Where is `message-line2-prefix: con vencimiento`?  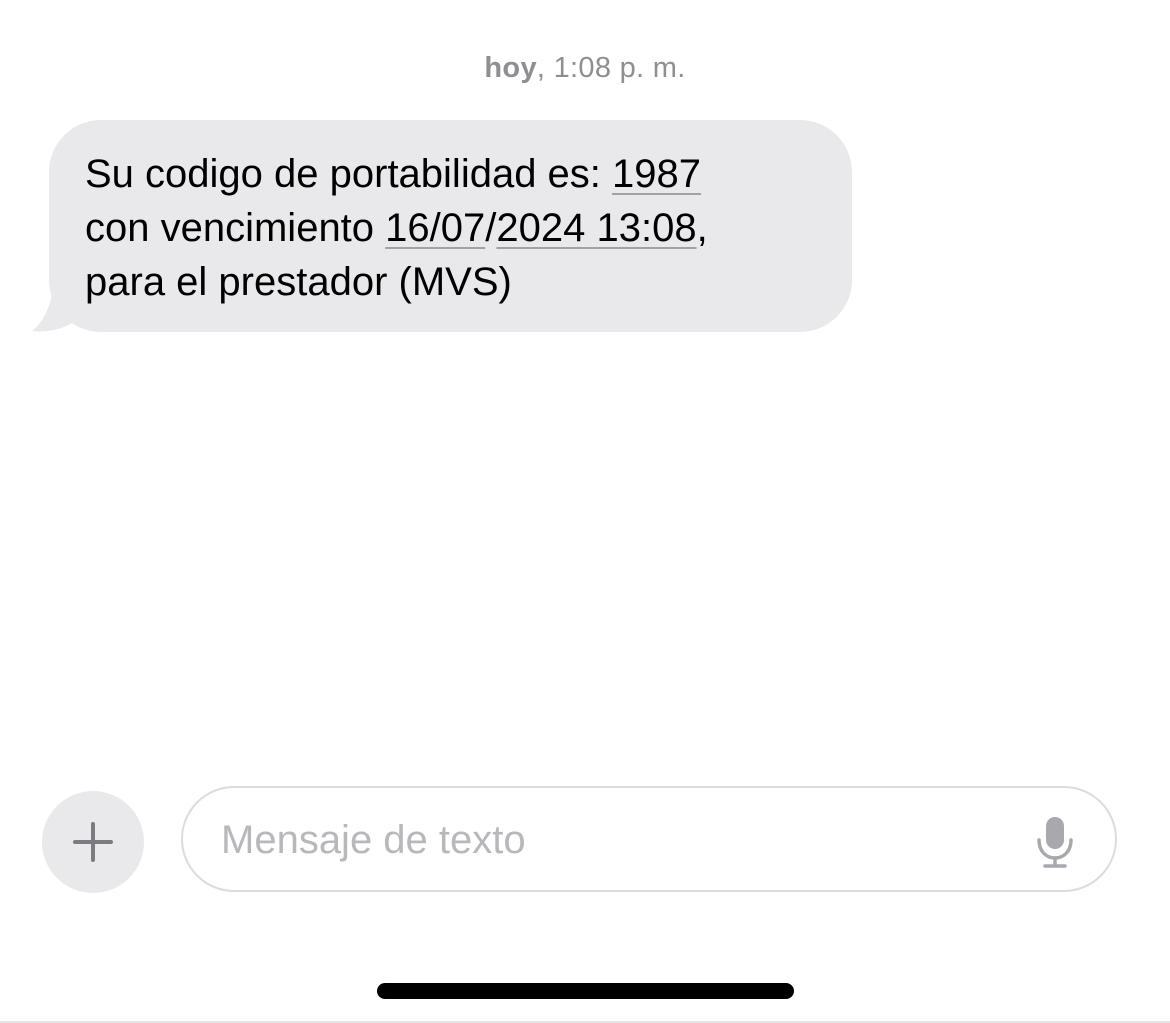 message-line2-prefix: con vencimiento is located at coordinates (235, 228).